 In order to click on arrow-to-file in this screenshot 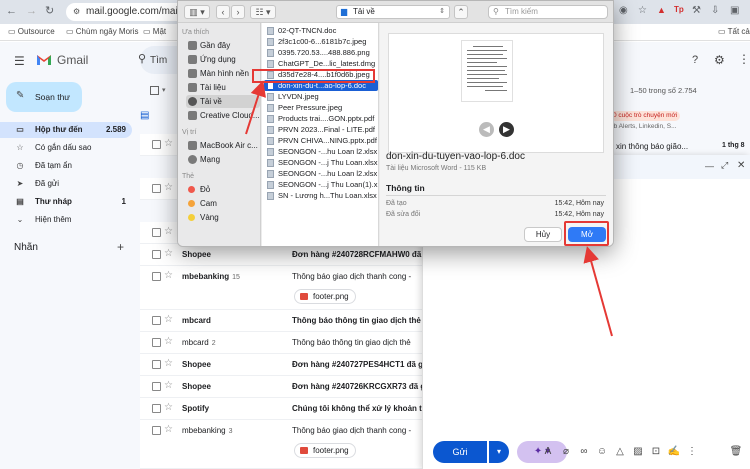, I will do `click(255, 107)`.